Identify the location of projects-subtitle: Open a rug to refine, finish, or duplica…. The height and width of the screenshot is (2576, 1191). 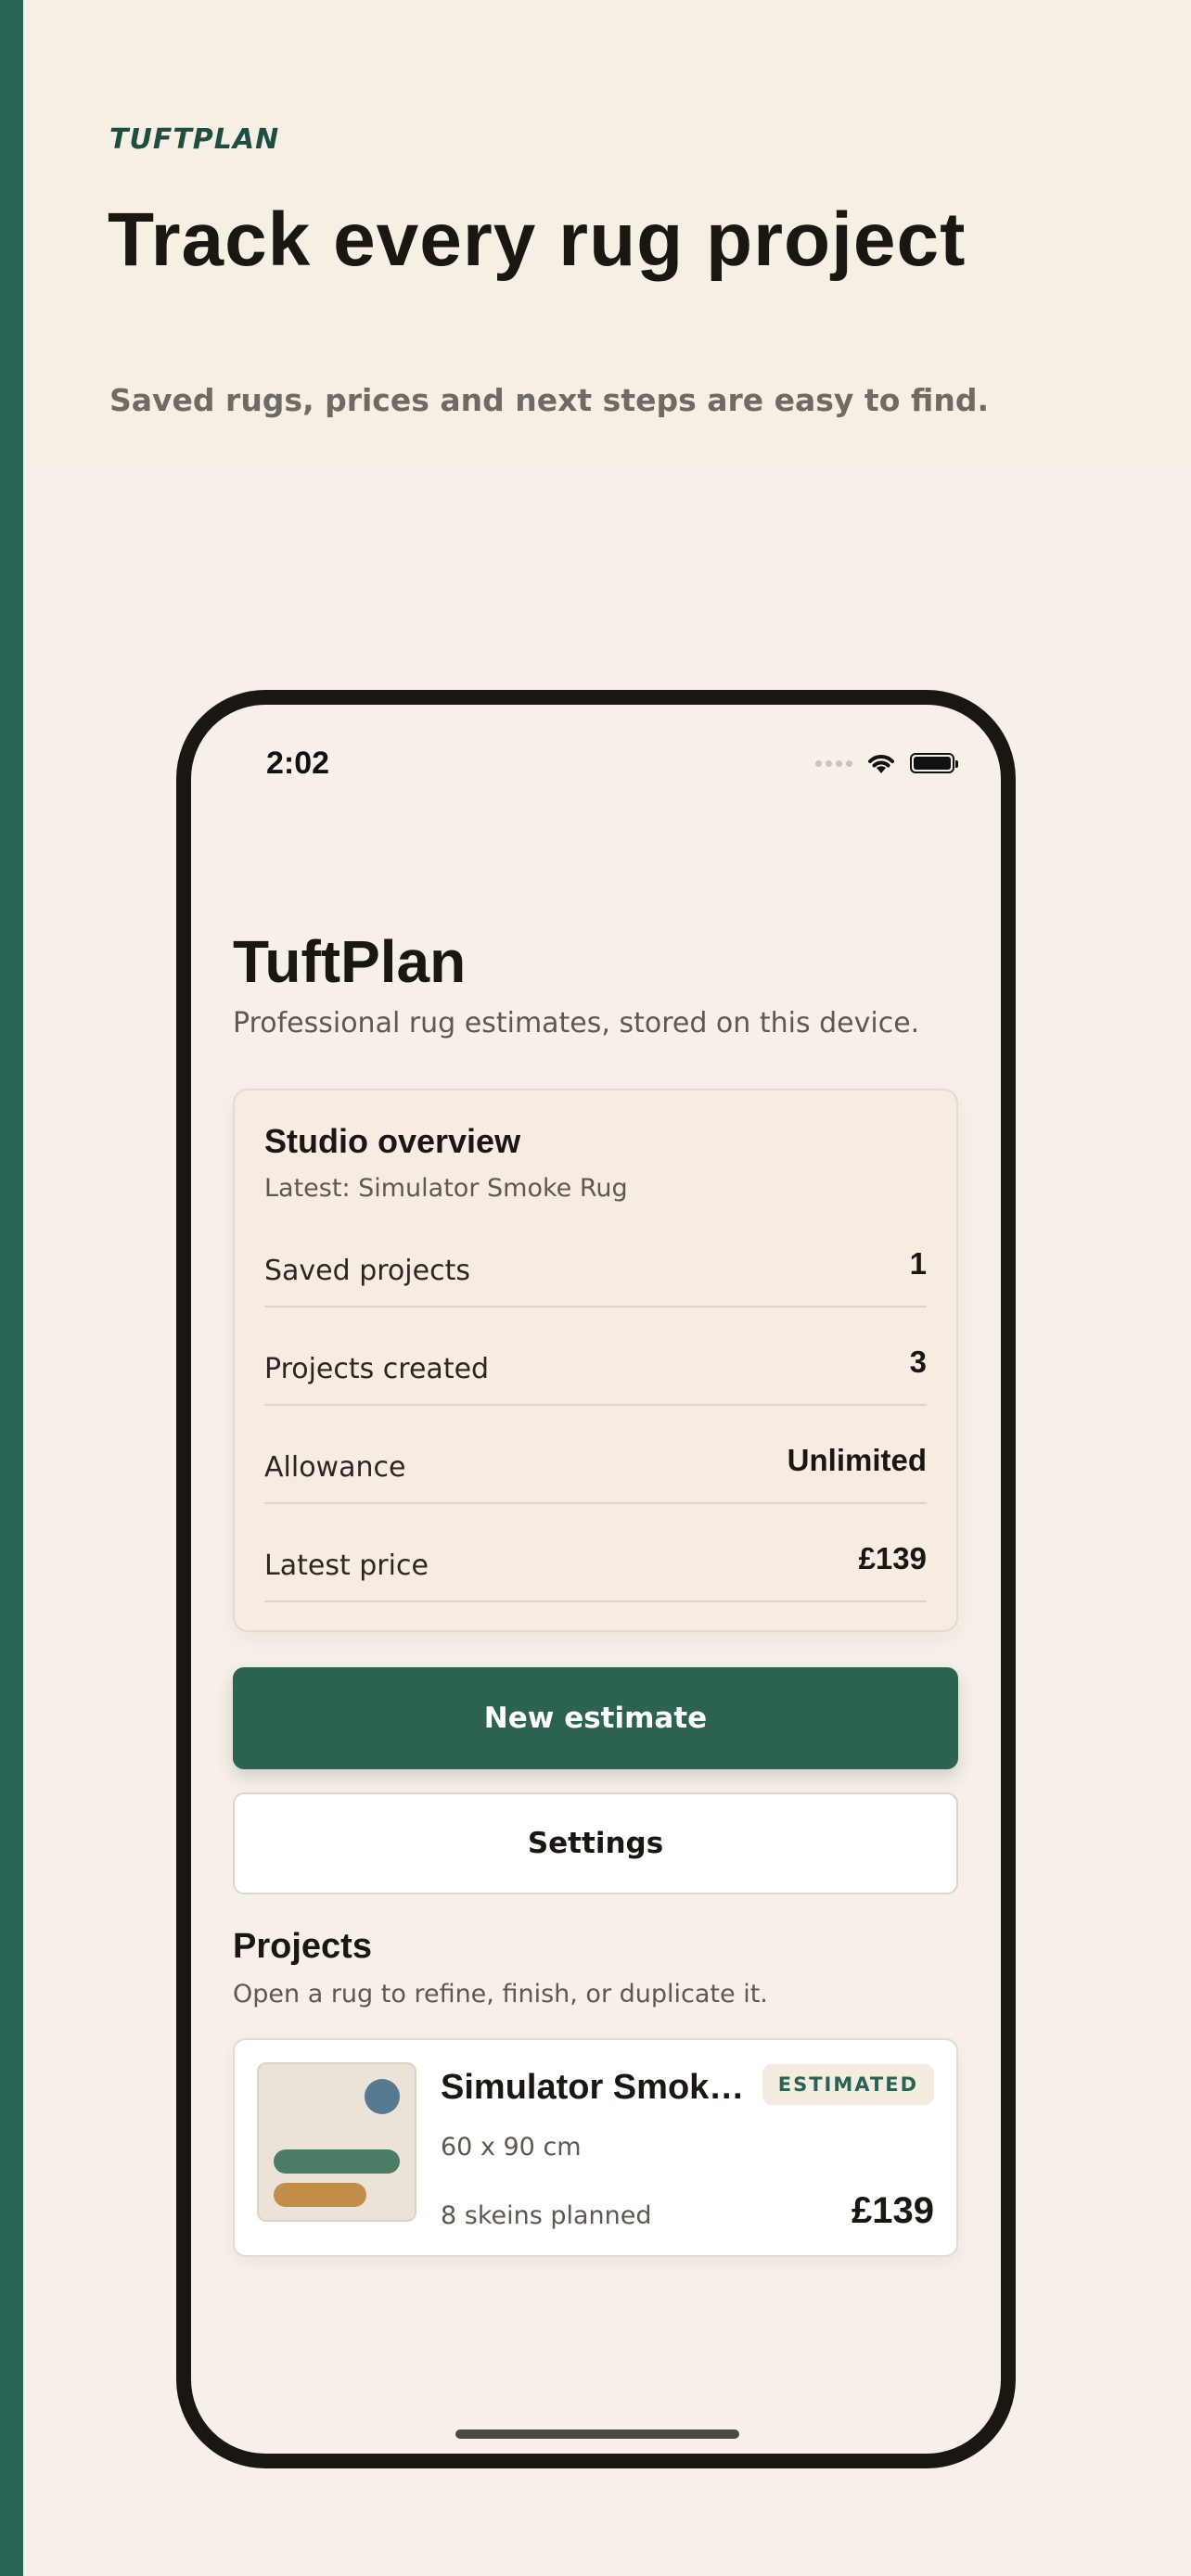
(501, 1994).